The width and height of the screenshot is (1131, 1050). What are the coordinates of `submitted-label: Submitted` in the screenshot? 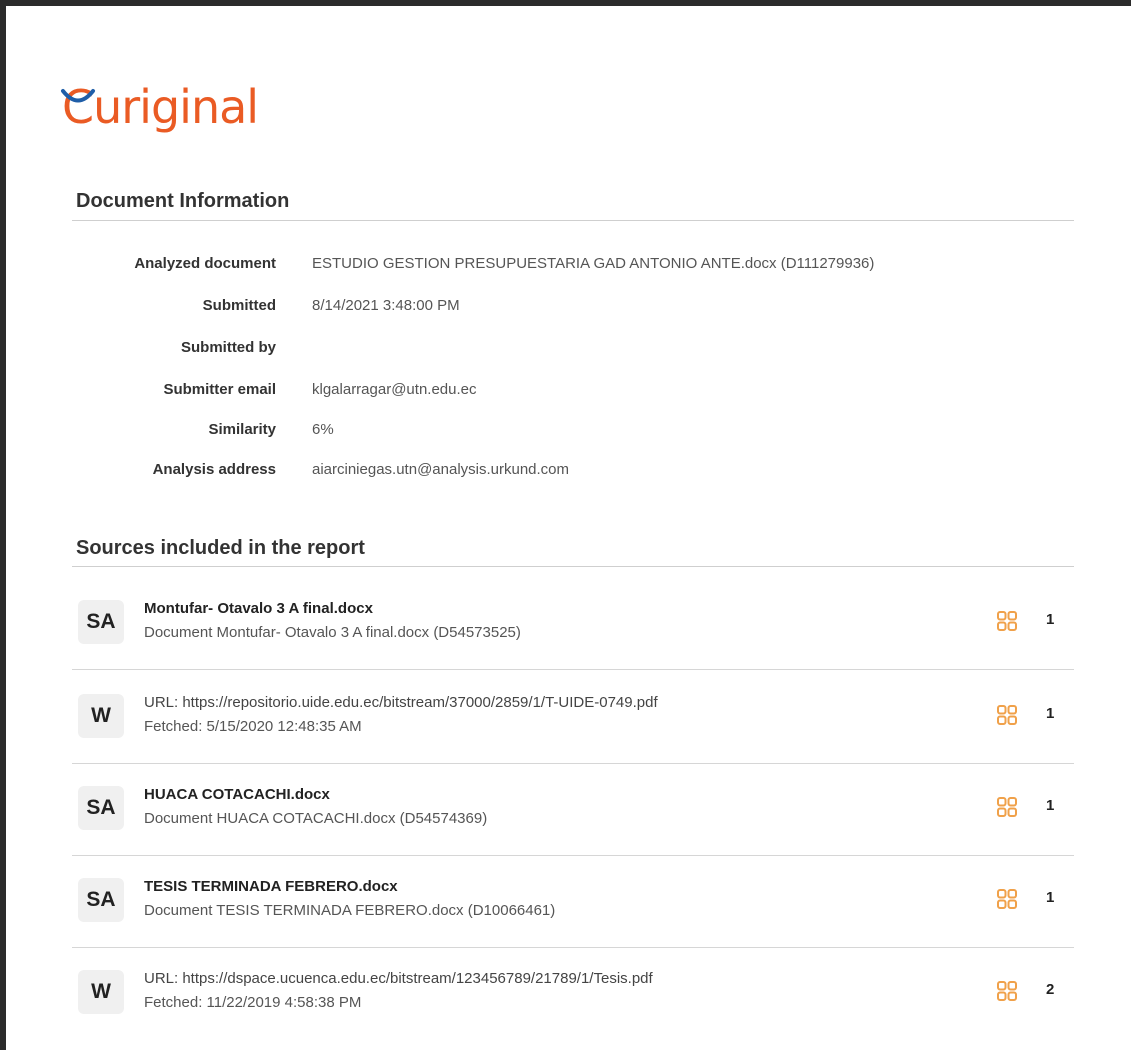 It's located at (239, 305).